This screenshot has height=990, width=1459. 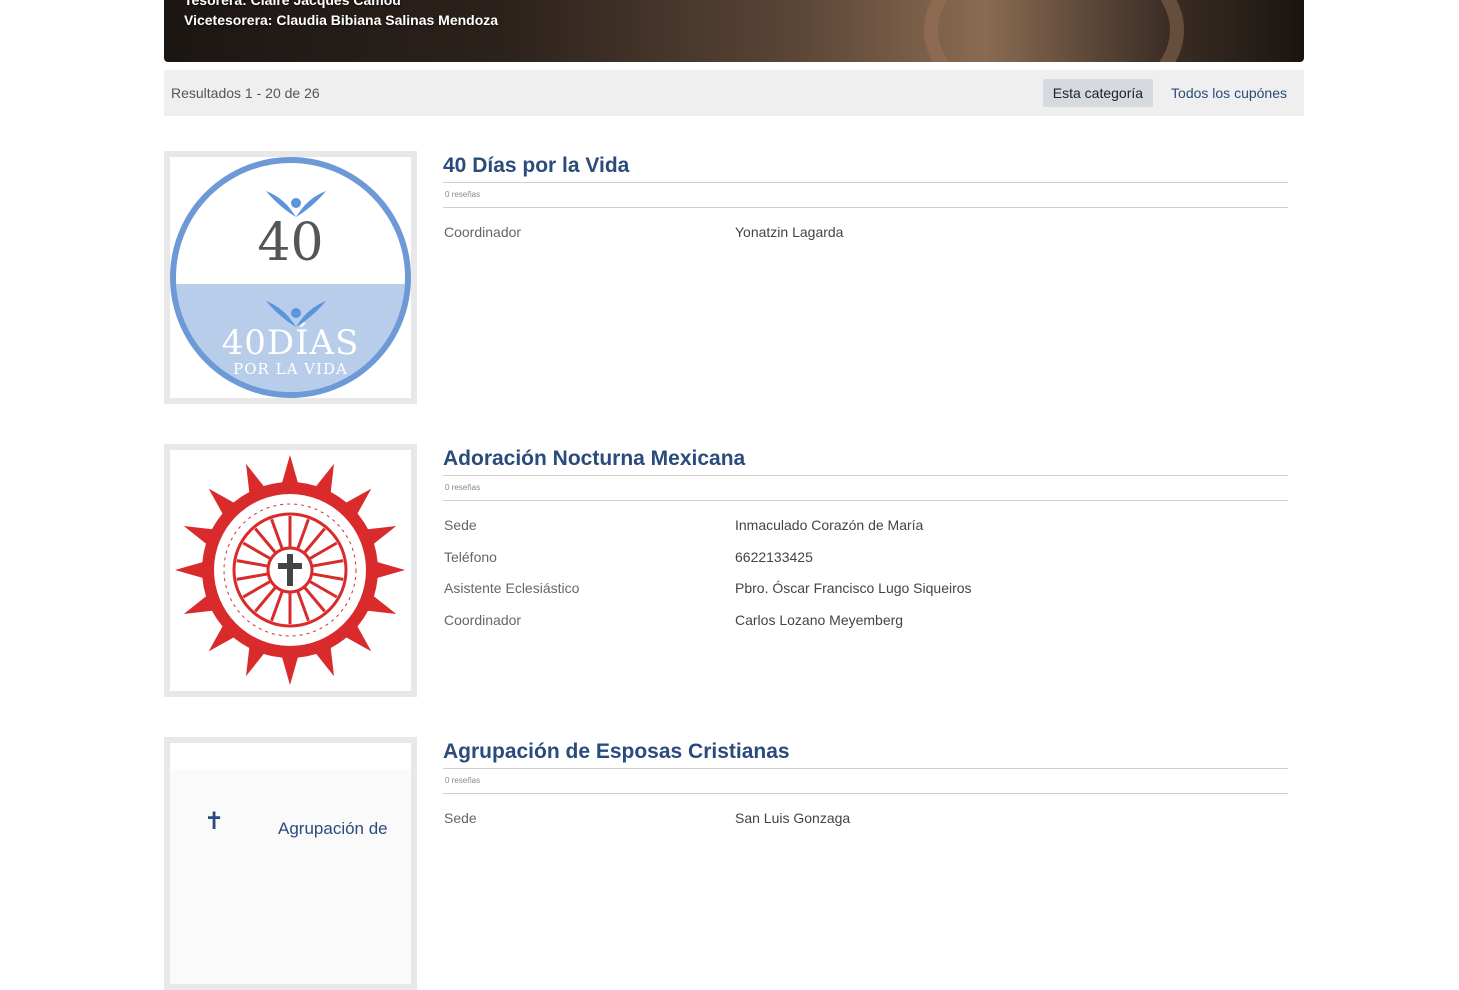 I want to click on listing-title: Adoración Nocturna Mexicana, so click(x=865, y=460).